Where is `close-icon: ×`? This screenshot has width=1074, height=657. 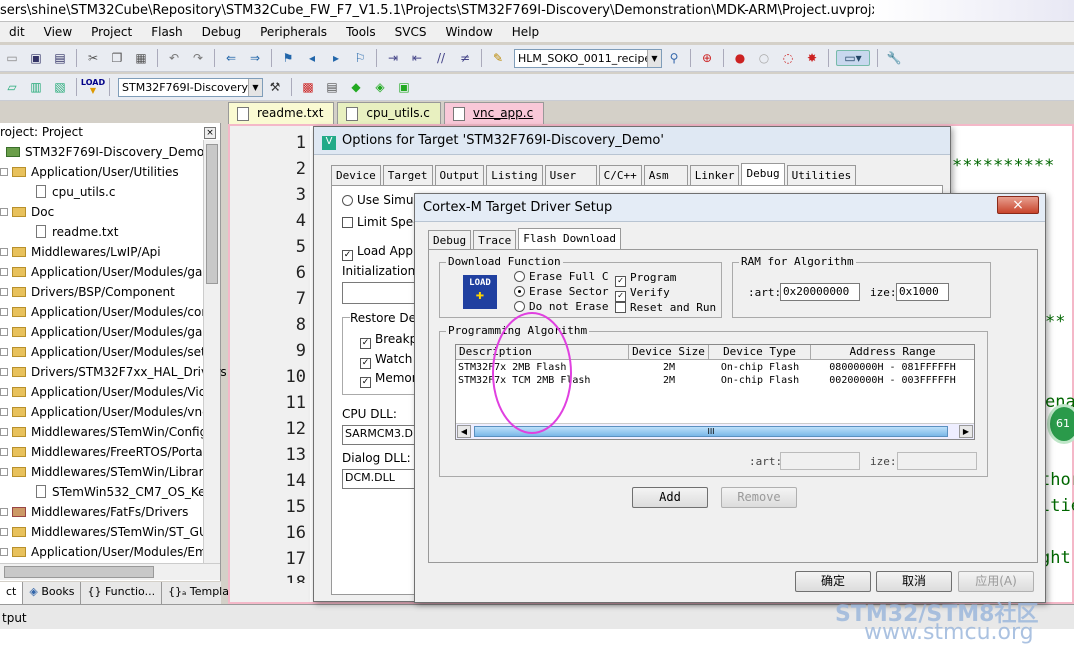
close-icon: × is located at coordinates (1018, 205).